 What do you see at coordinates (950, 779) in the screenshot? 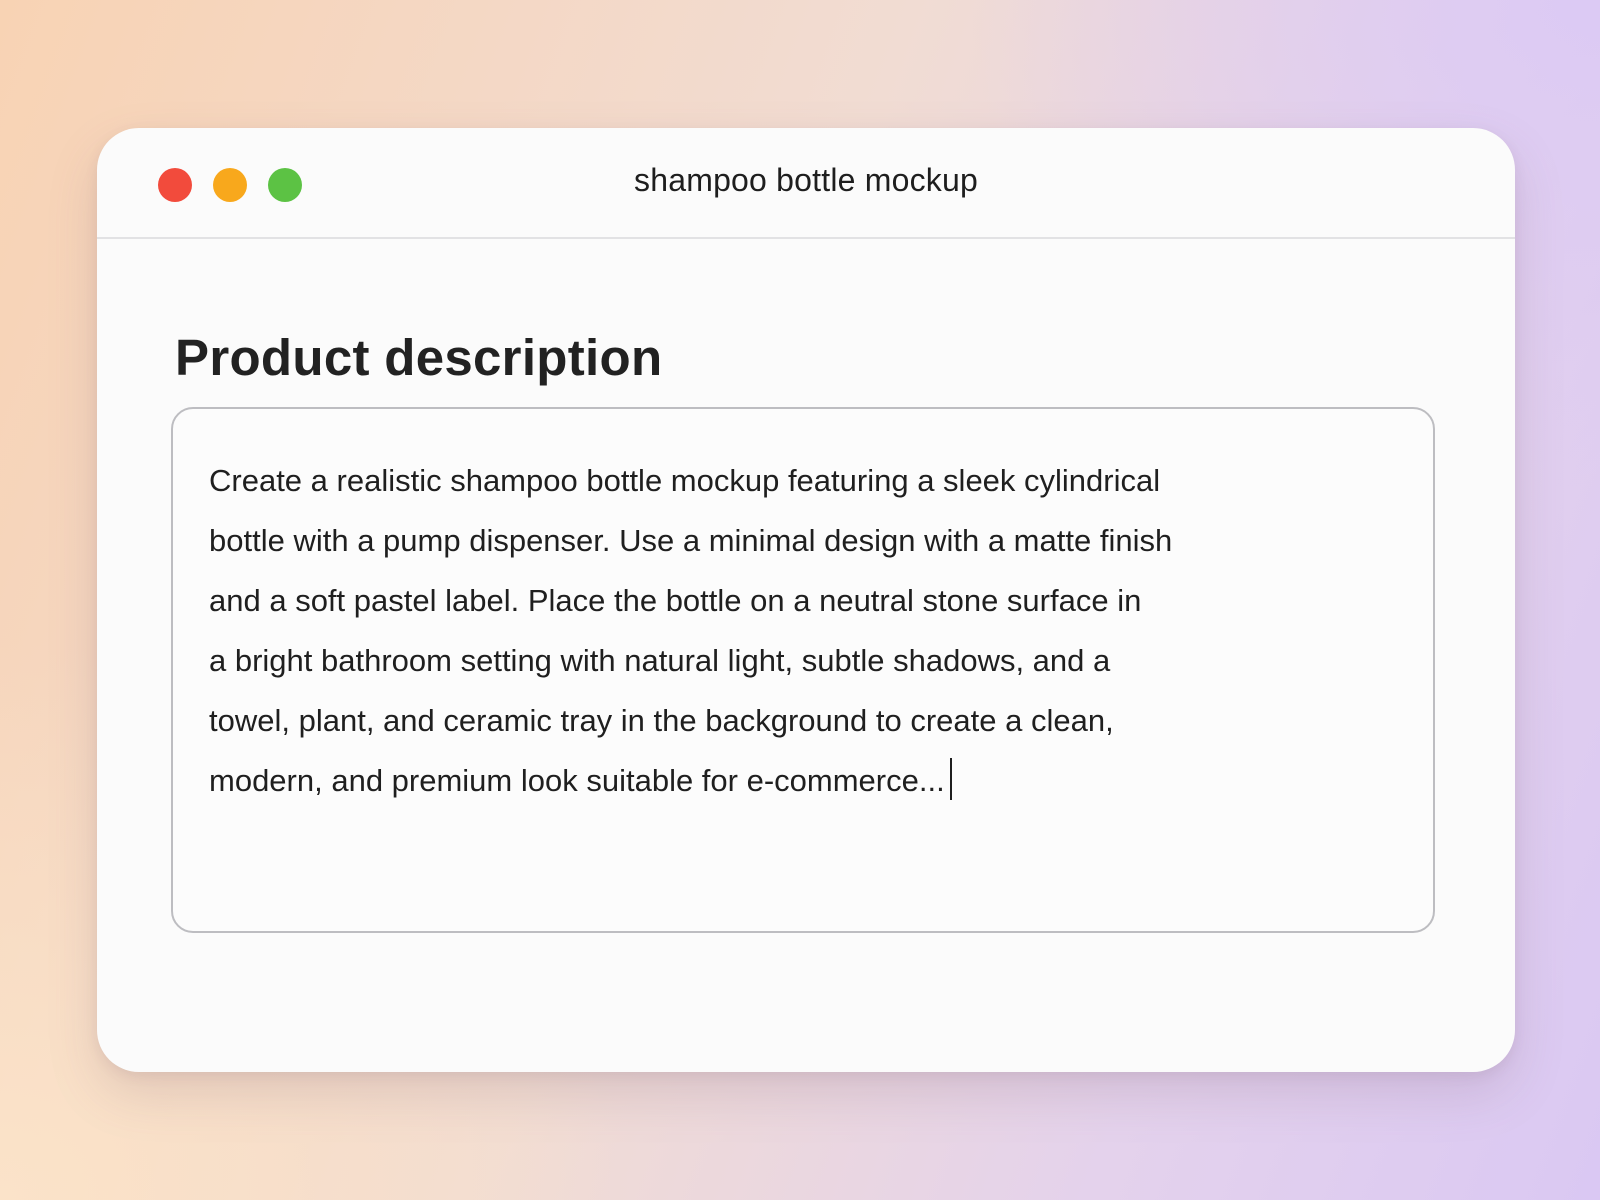
I see `text-cursor` at bounding box center [950, 779].